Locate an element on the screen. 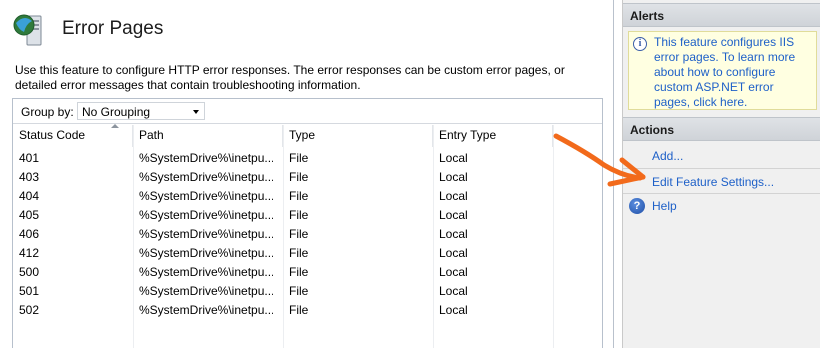 This screenshot has width=820, height=348. cell-status-code: 405 is located at coordinates (29, 215).